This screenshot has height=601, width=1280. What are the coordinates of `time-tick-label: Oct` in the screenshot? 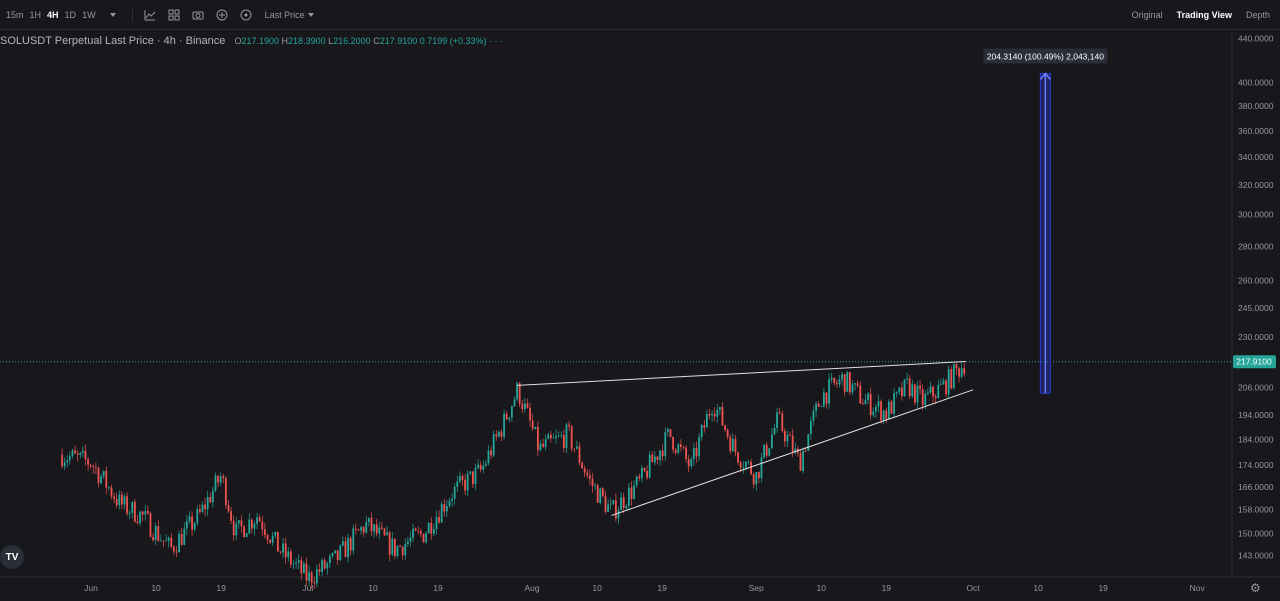 It's located at (973, 588).